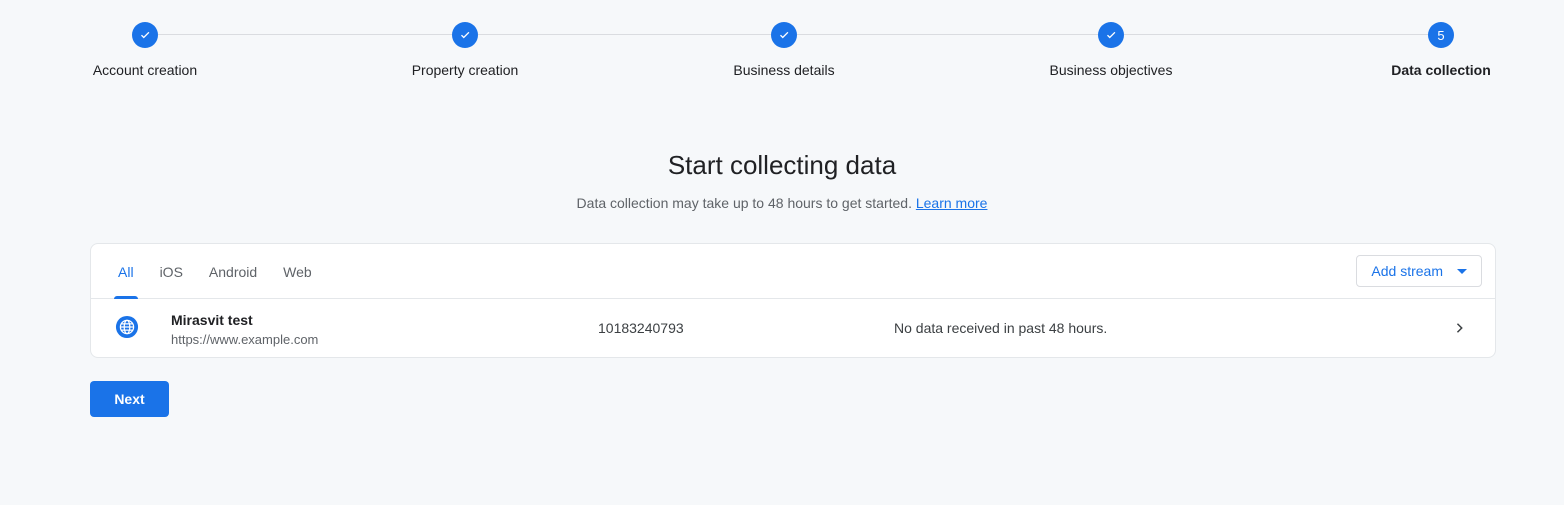  I want to click on step-data-collection: 5 Data collection, so click(1441, 51).